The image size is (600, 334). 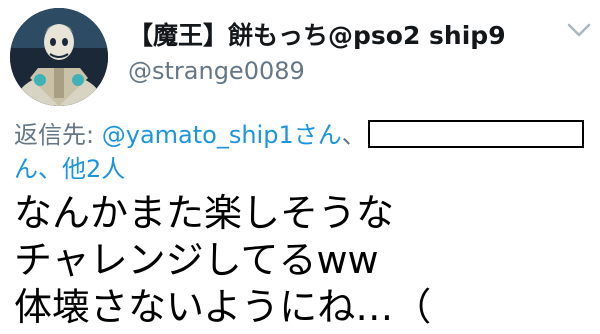 I want to click on tweet-menu-button, so click(x=579, y=30).